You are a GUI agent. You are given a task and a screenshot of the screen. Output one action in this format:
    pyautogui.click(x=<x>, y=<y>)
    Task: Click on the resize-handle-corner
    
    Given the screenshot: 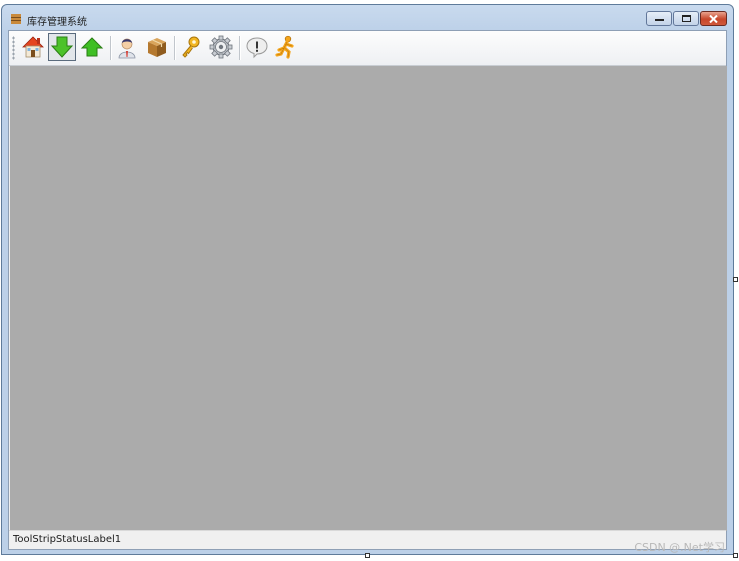 What is the action you would take?
    pyautogui.click(x=735, y=555)
    